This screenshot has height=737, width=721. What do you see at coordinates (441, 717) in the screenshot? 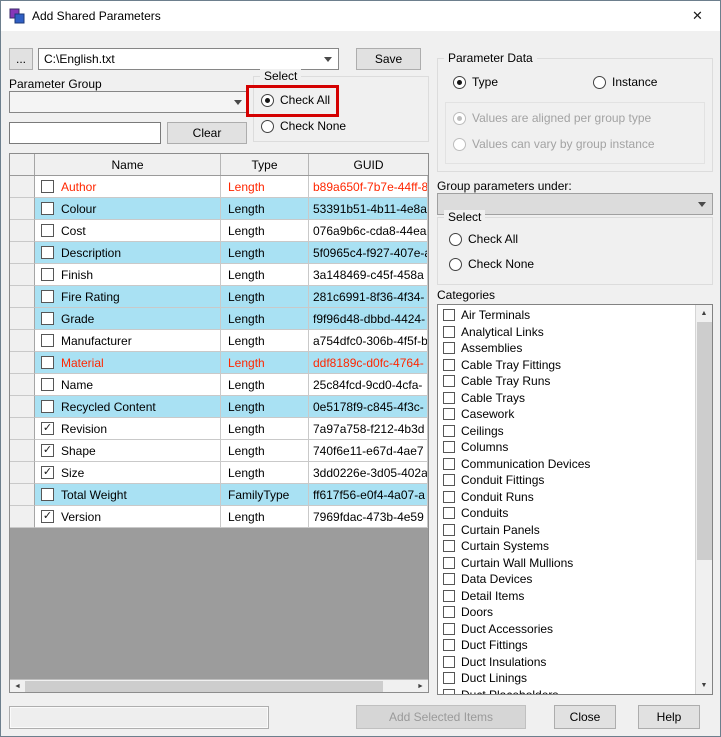
I see `add-selected-items-button: Add Selected Items` at bounding box center [441, 717].